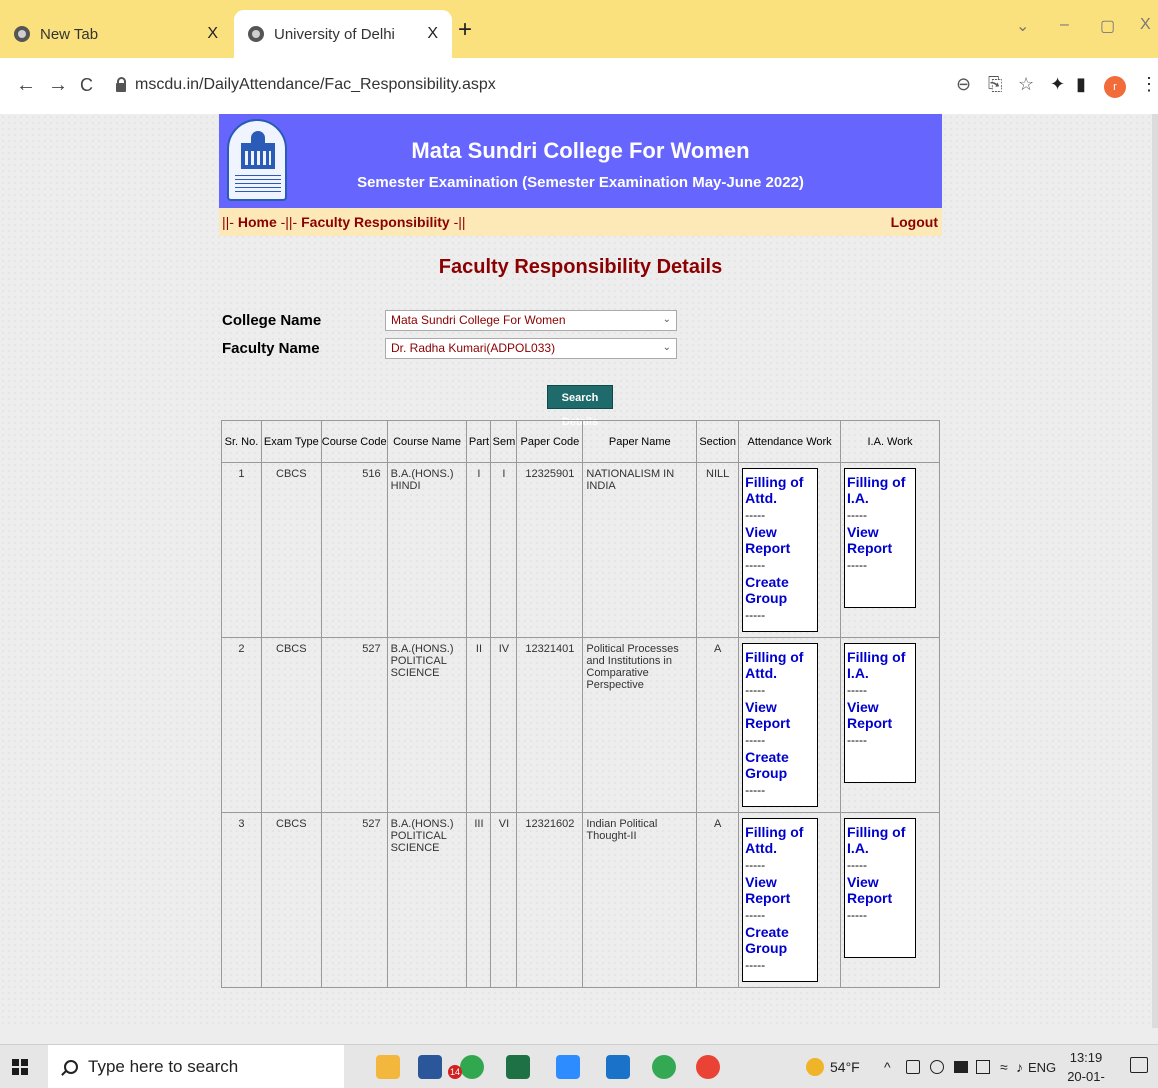 The height and width of the screenshot is (1088, 1158). Describe the element at coordinates (196, 1066) in the screenshot. I see `taskbar-search-input: Type here to search` at that location.